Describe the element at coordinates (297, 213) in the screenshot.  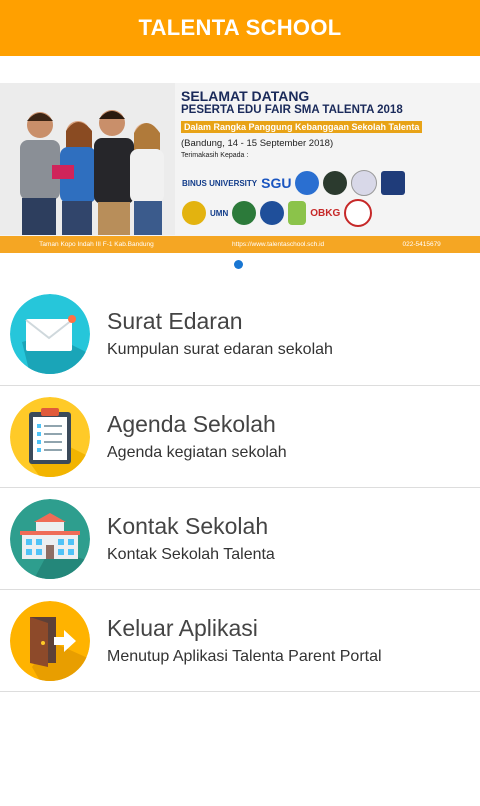
I see `logo-leaf-icon` at that location.